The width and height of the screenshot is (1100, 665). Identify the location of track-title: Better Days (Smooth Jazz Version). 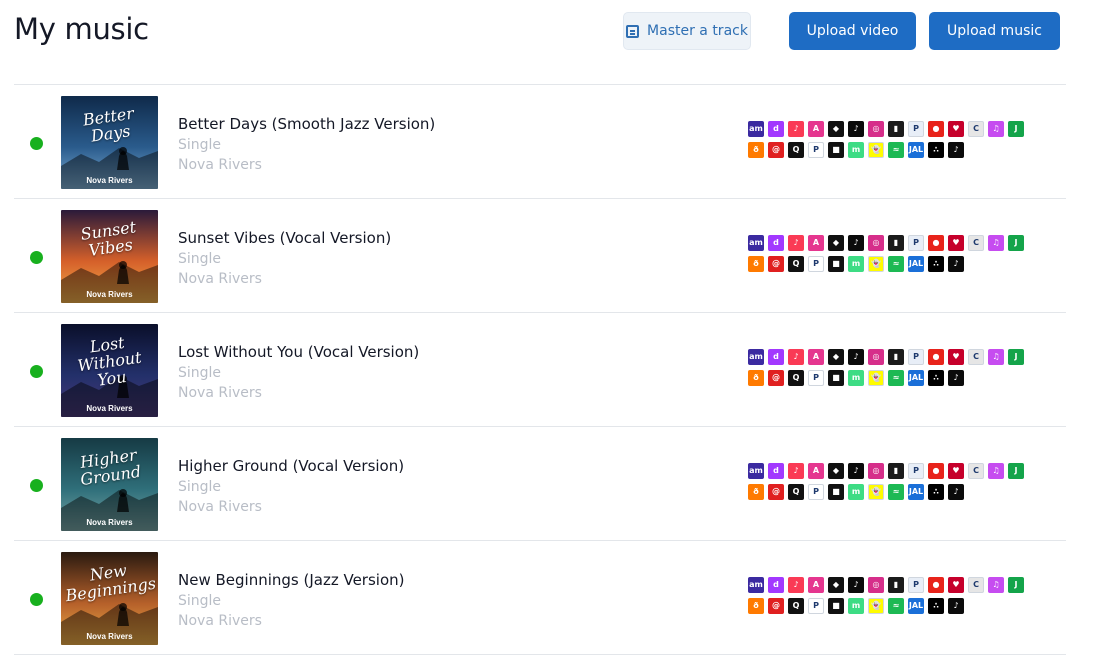
(306, 124).